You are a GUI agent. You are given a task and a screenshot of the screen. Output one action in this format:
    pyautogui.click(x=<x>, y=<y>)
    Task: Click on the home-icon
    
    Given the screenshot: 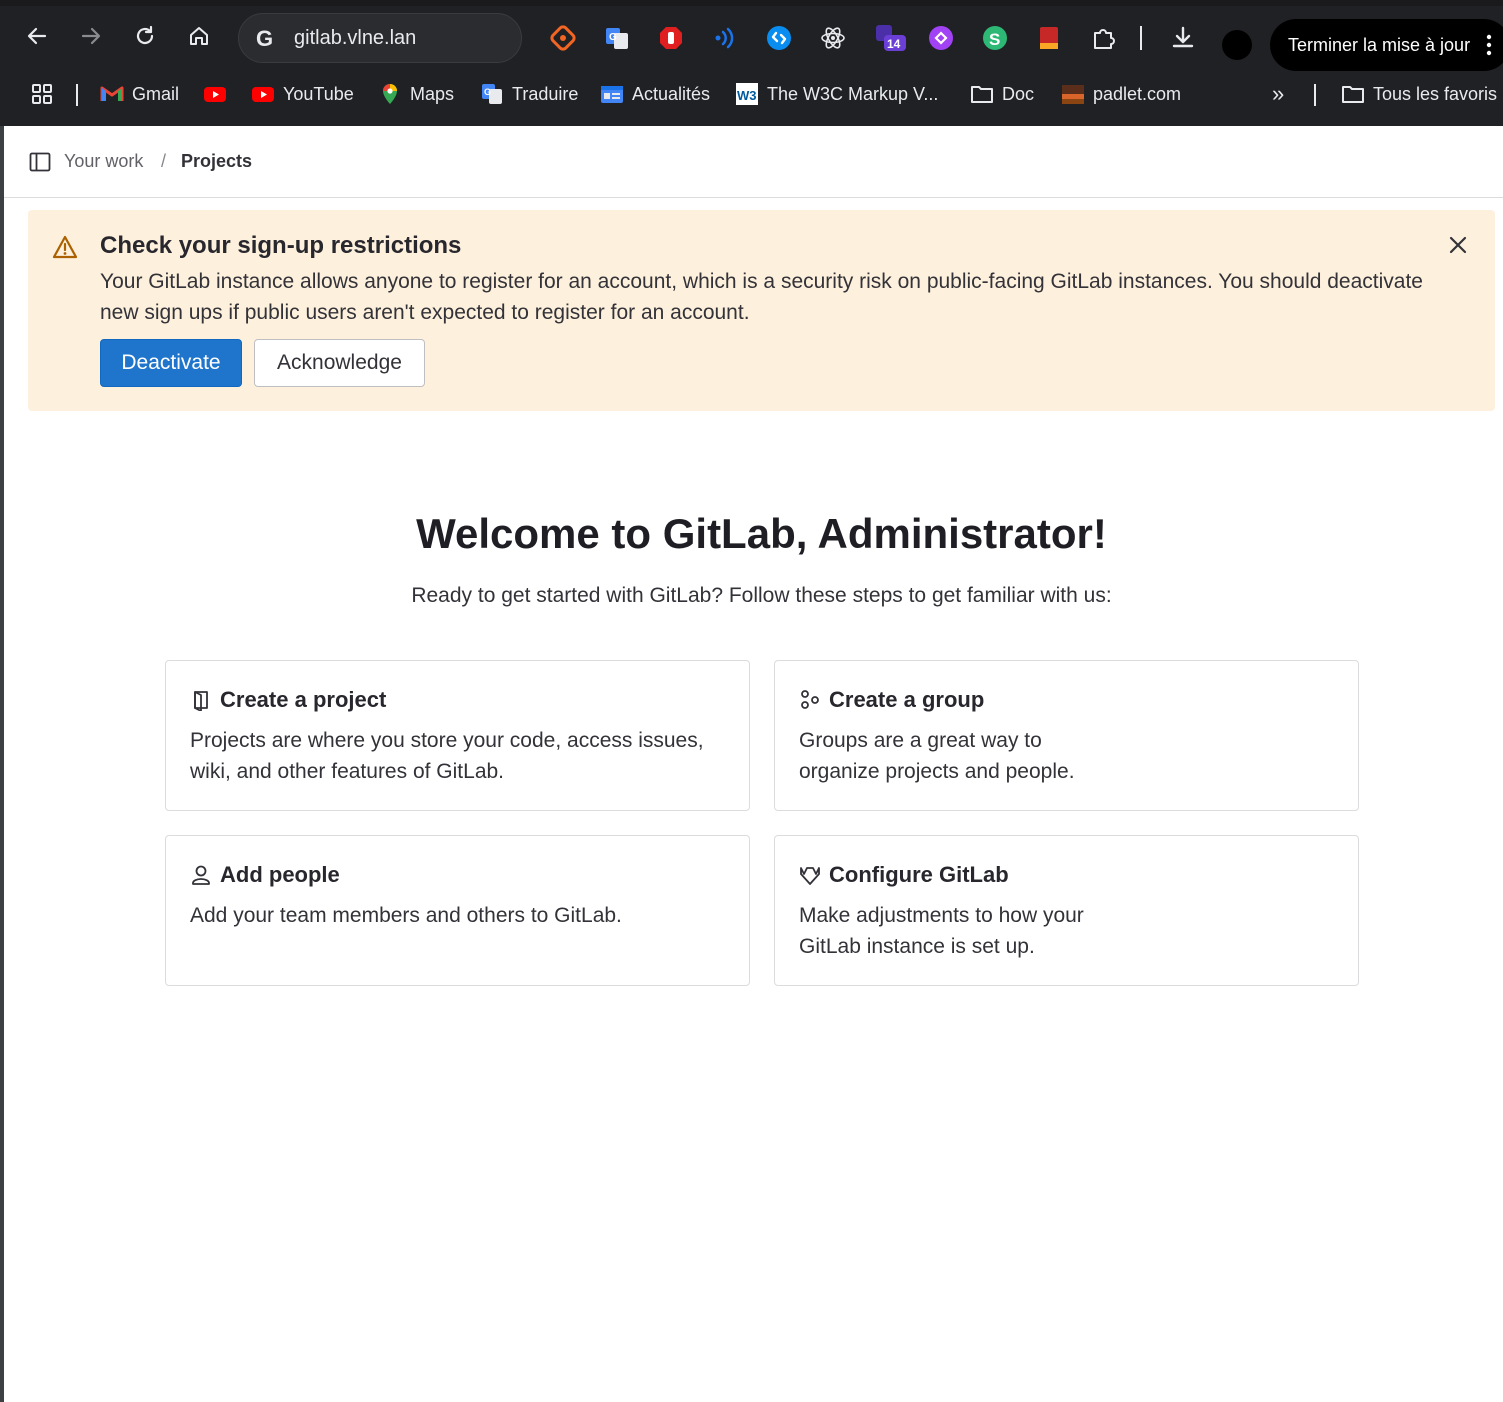 What is the action you would take?
    pyautogui.click(x=199, y=36)
    